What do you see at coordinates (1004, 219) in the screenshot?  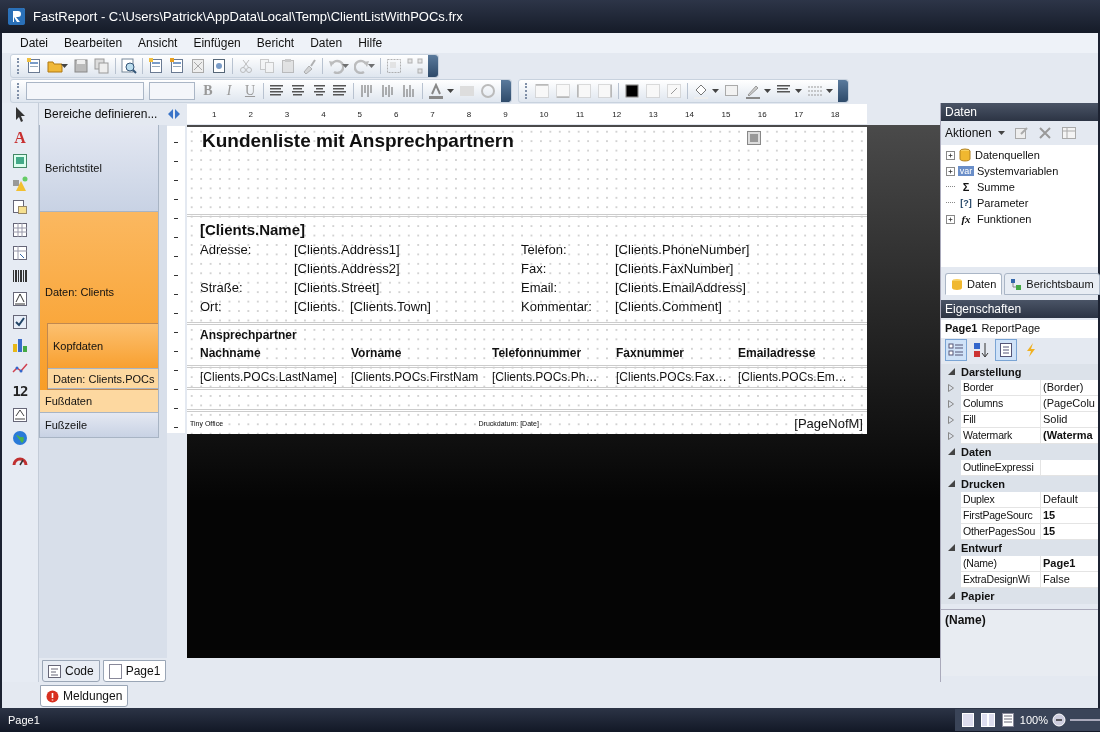 I see `tree-item: Funktionen` at bounding box center [1004, 219].